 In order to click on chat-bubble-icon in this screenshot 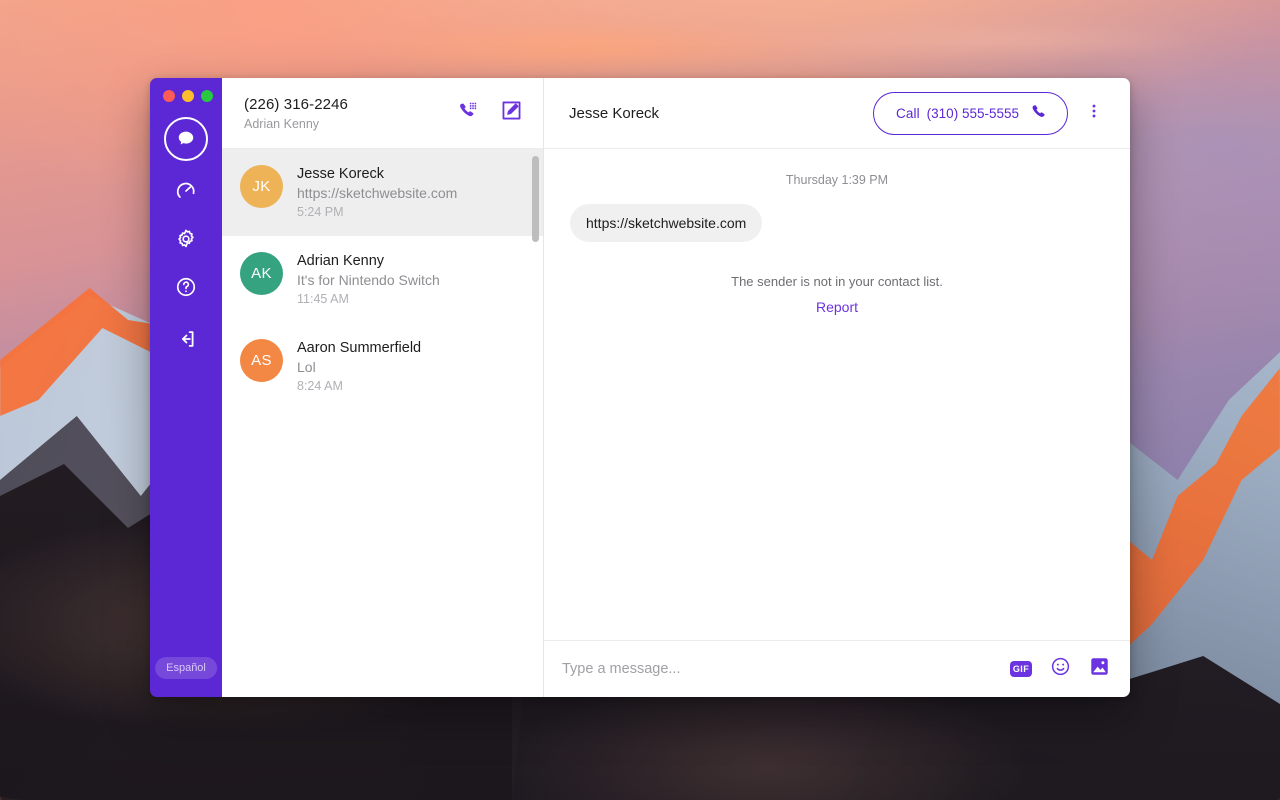, I will do `click(186, 139)`.